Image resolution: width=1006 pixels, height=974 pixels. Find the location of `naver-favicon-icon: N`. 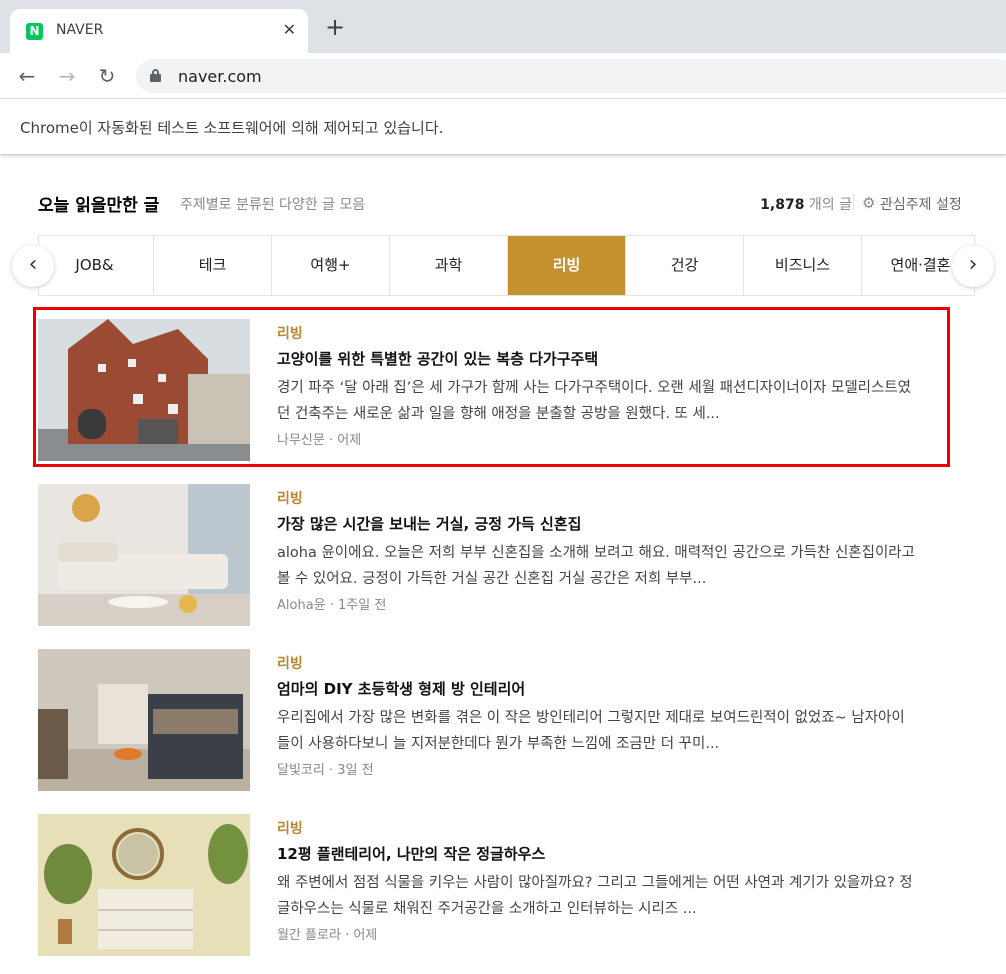

naver-favicon-icon: N is located at coordinates (34, 31).